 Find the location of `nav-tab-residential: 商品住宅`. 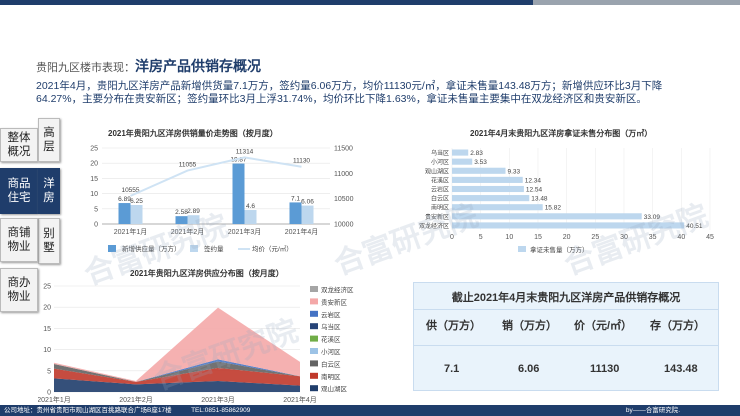

nav-tab-residential: 商品住宅 is located at coordinates (19, 191).